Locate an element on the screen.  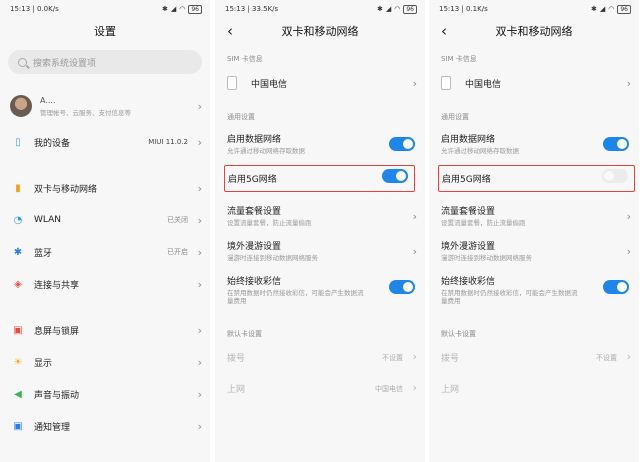
sidebar-item-notifications: ▣ 通知管理 › is located at coordinates (105, 426).